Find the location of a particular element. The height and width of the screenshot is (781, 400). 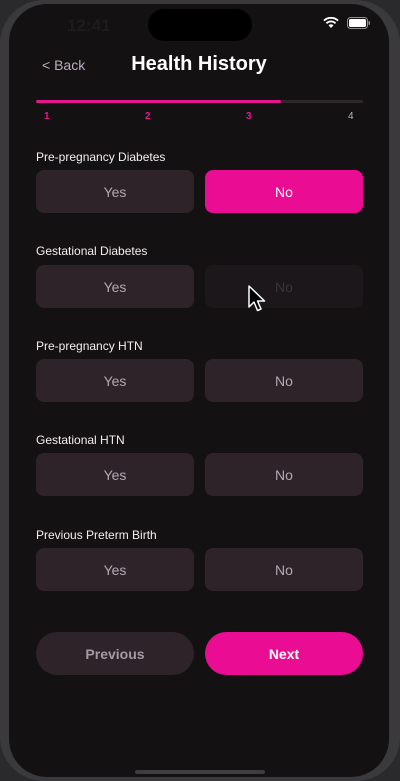

previous-preterm-birth-yes-button: Yes is located at coordinates (115, 569).